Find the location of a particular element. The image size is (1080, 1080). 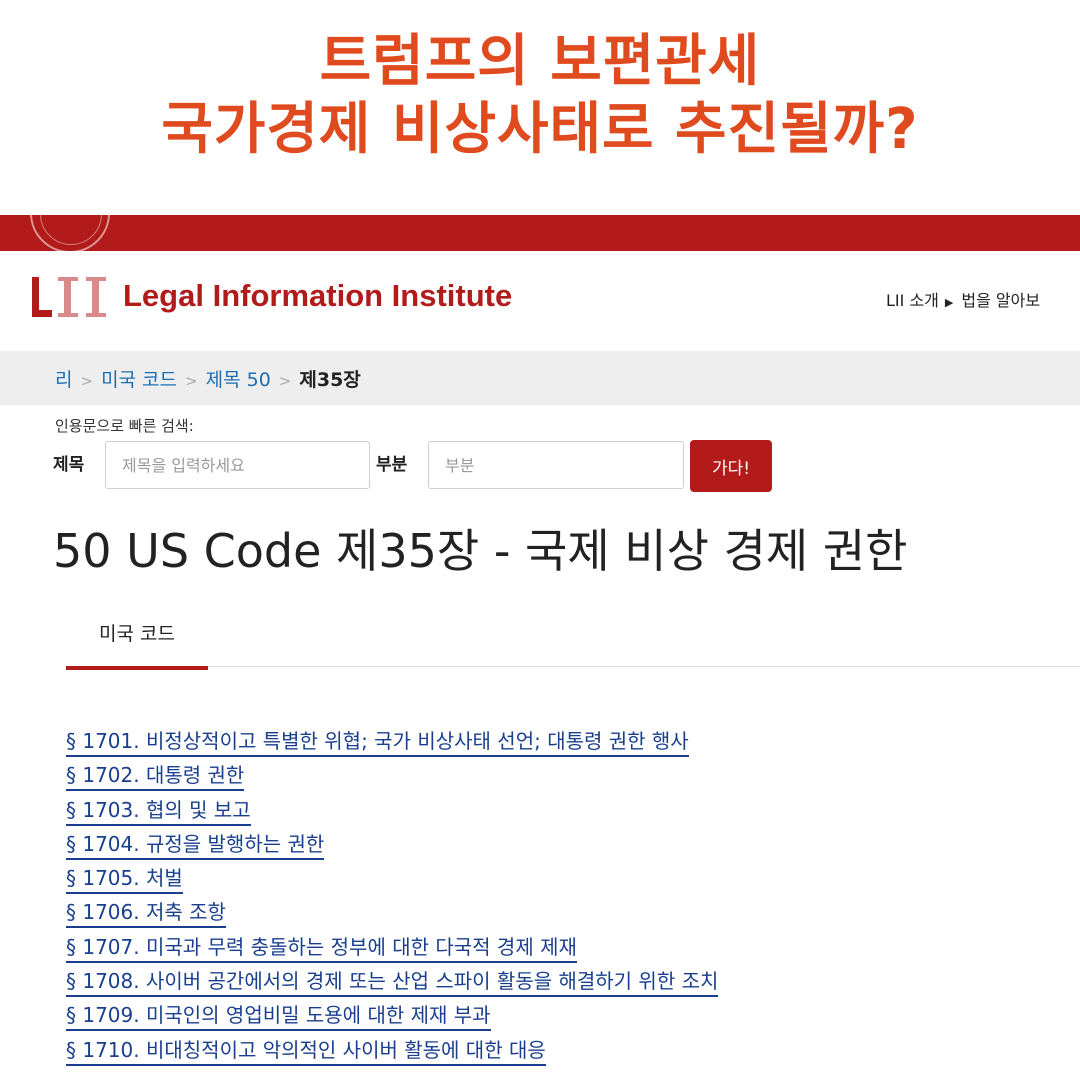

page-title: 50 US Code 제35장 - 국제 비상 경제 권한 is located at coordinates (480, 551).